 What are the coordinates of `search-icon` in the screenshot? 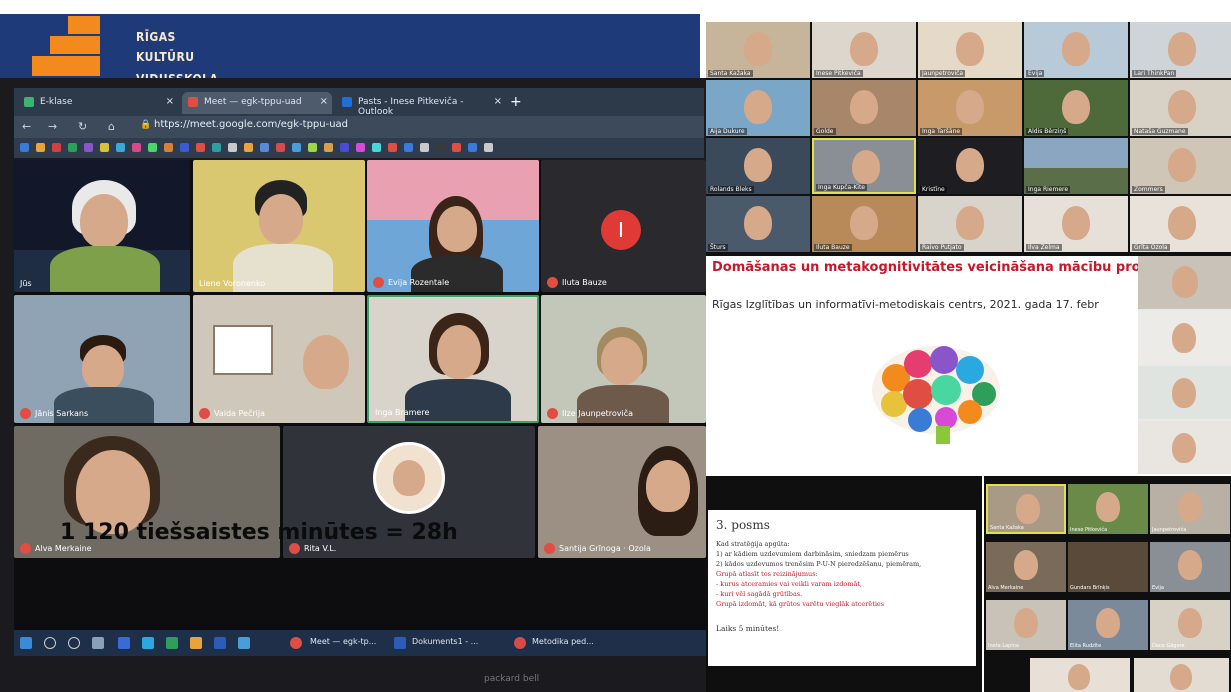 It's located at (50, 643).